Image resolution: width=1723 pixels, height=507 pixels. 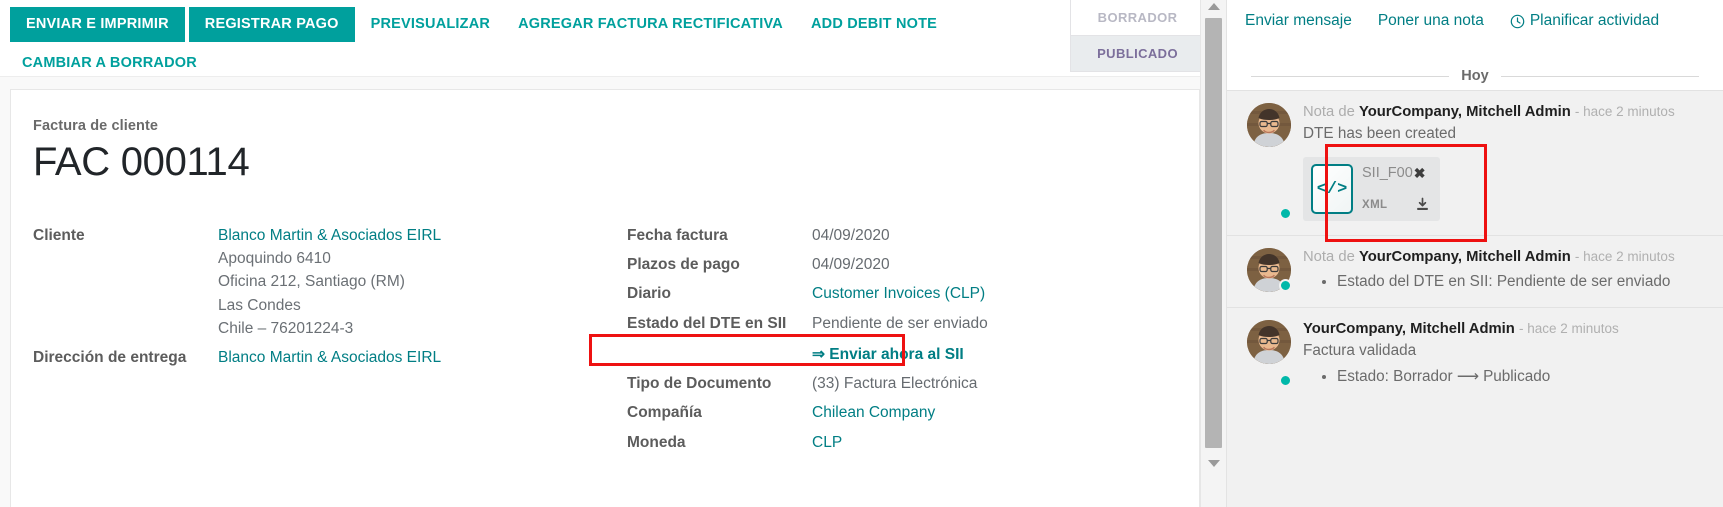 What do you see at coordinates (970, 235) in the screenshot?
I see `field-value-fecha-factura: 04/09/2020` at bounding box center [970, 235].